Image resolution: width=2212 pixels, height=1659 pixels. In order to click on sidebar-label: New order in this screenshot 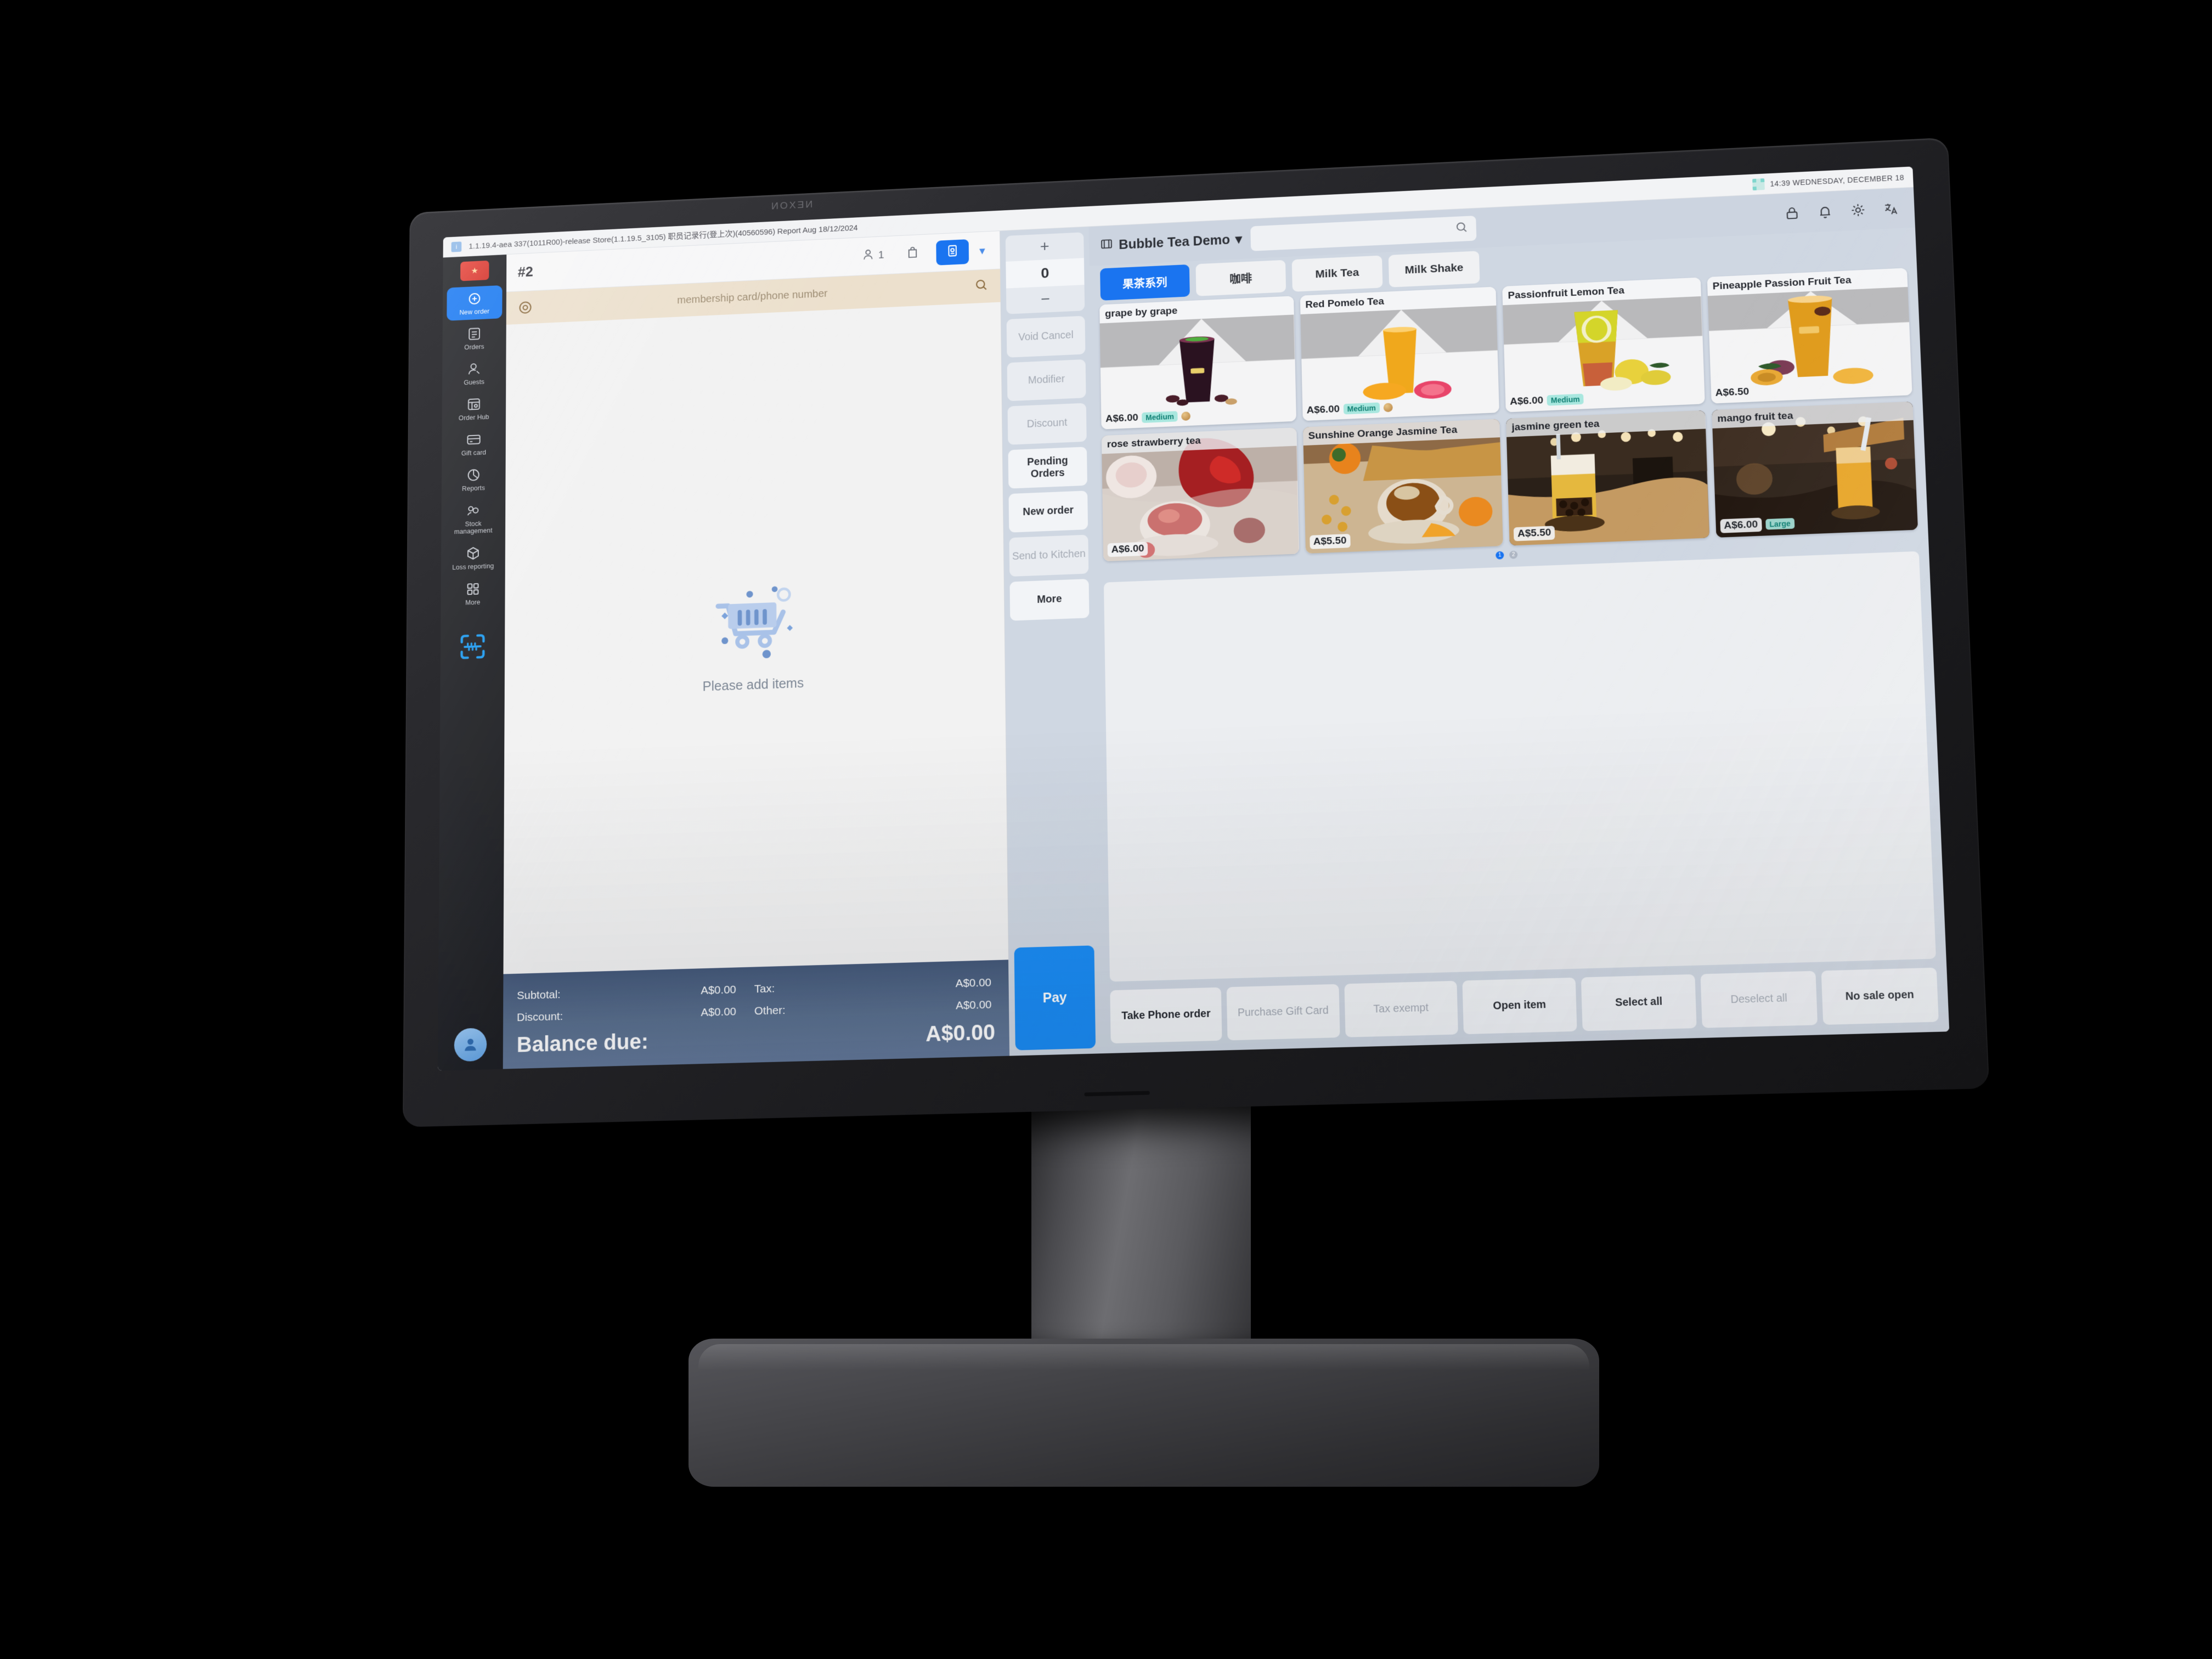, I will do `click(474, 312)`.